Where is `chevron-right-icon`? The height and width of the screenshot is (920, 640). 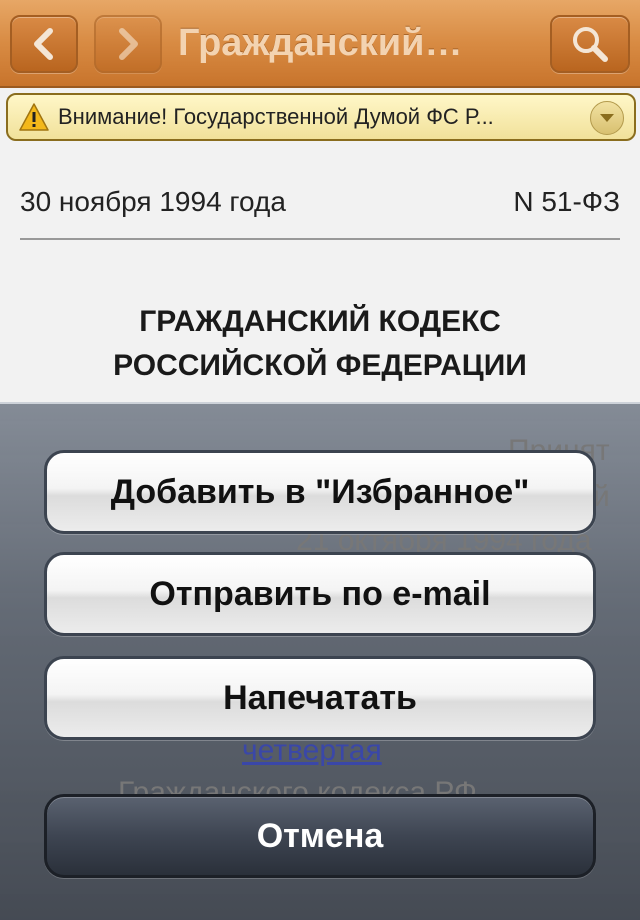
chevron-right-icon is located at coordinates (128, 44).